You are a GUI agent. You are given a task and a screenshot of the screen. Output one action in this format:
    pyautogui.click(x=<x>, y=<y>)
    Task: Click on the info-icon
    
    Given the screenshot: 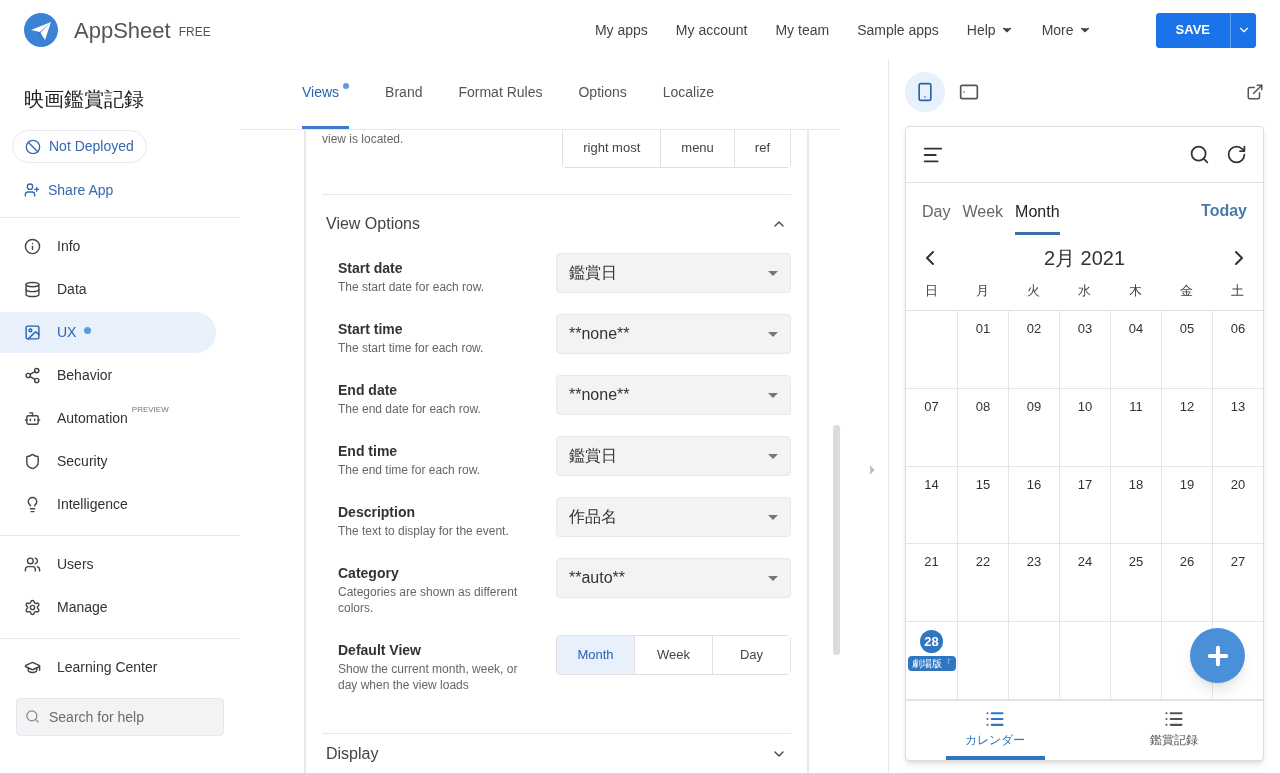 What is the action you would take?
    pyautogui.click(x=32, y=246)
    